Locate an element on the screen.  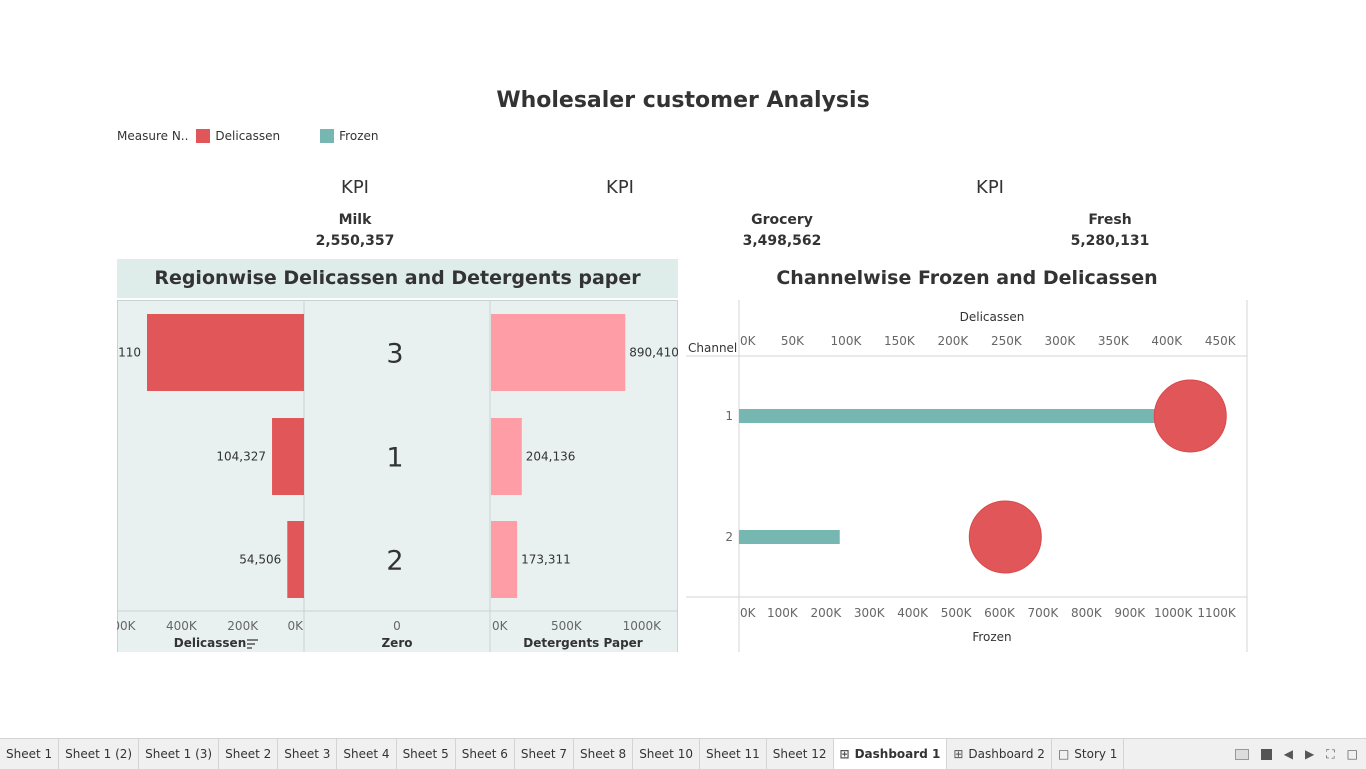
top-axis-tick: 50K is located at coordinates (793, 341).